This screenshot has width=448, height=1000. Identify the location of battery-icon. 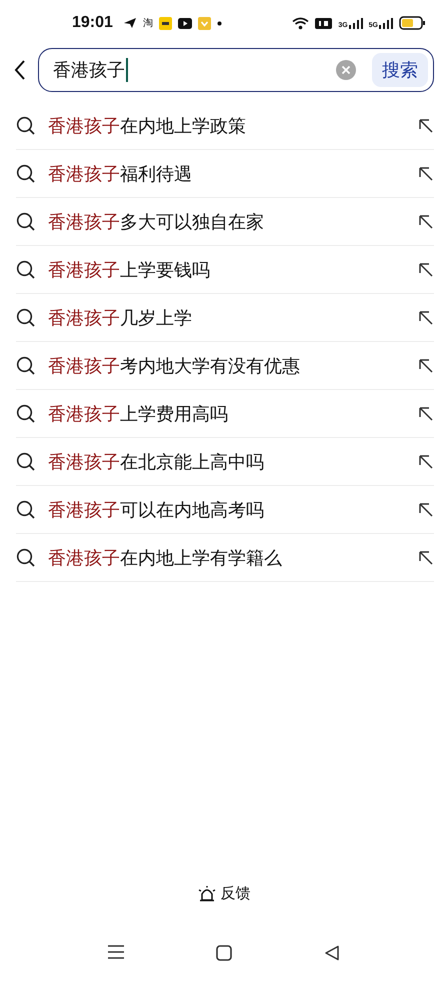
(412, 23).